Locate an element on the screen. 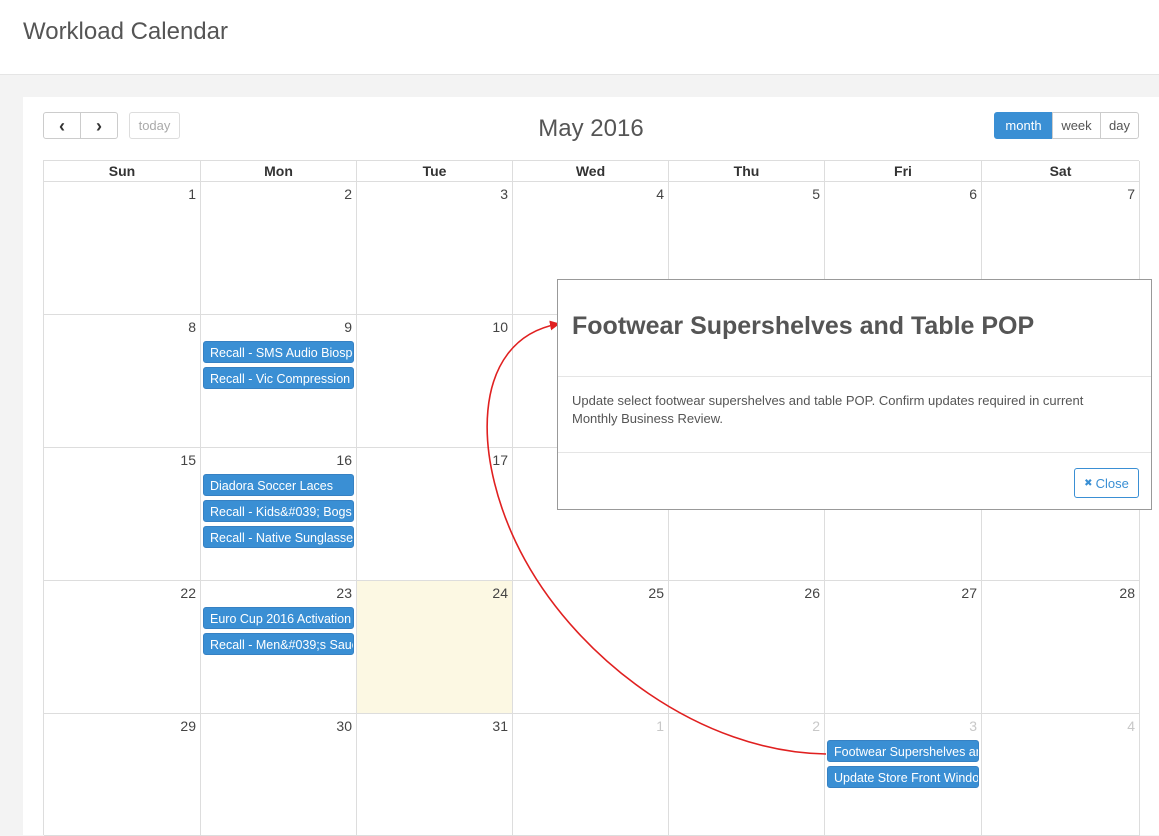  day-number: 25 is located at coordinates (656, 593).